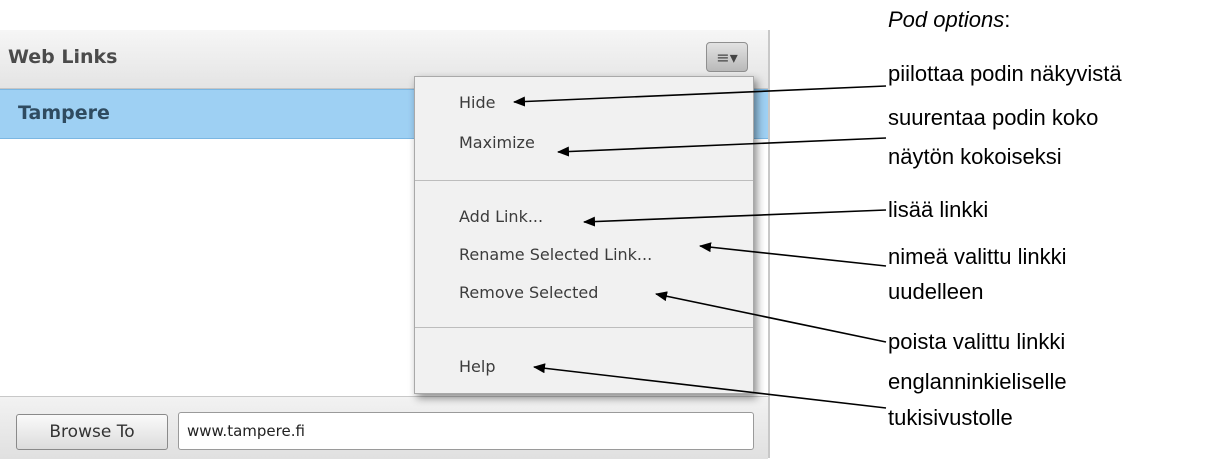 This screenshot has width=1206, height=459. Describe the element at coordinates (938, 209) in the screenshot. I see `annotation-add-link: lisää linkki` at that location.